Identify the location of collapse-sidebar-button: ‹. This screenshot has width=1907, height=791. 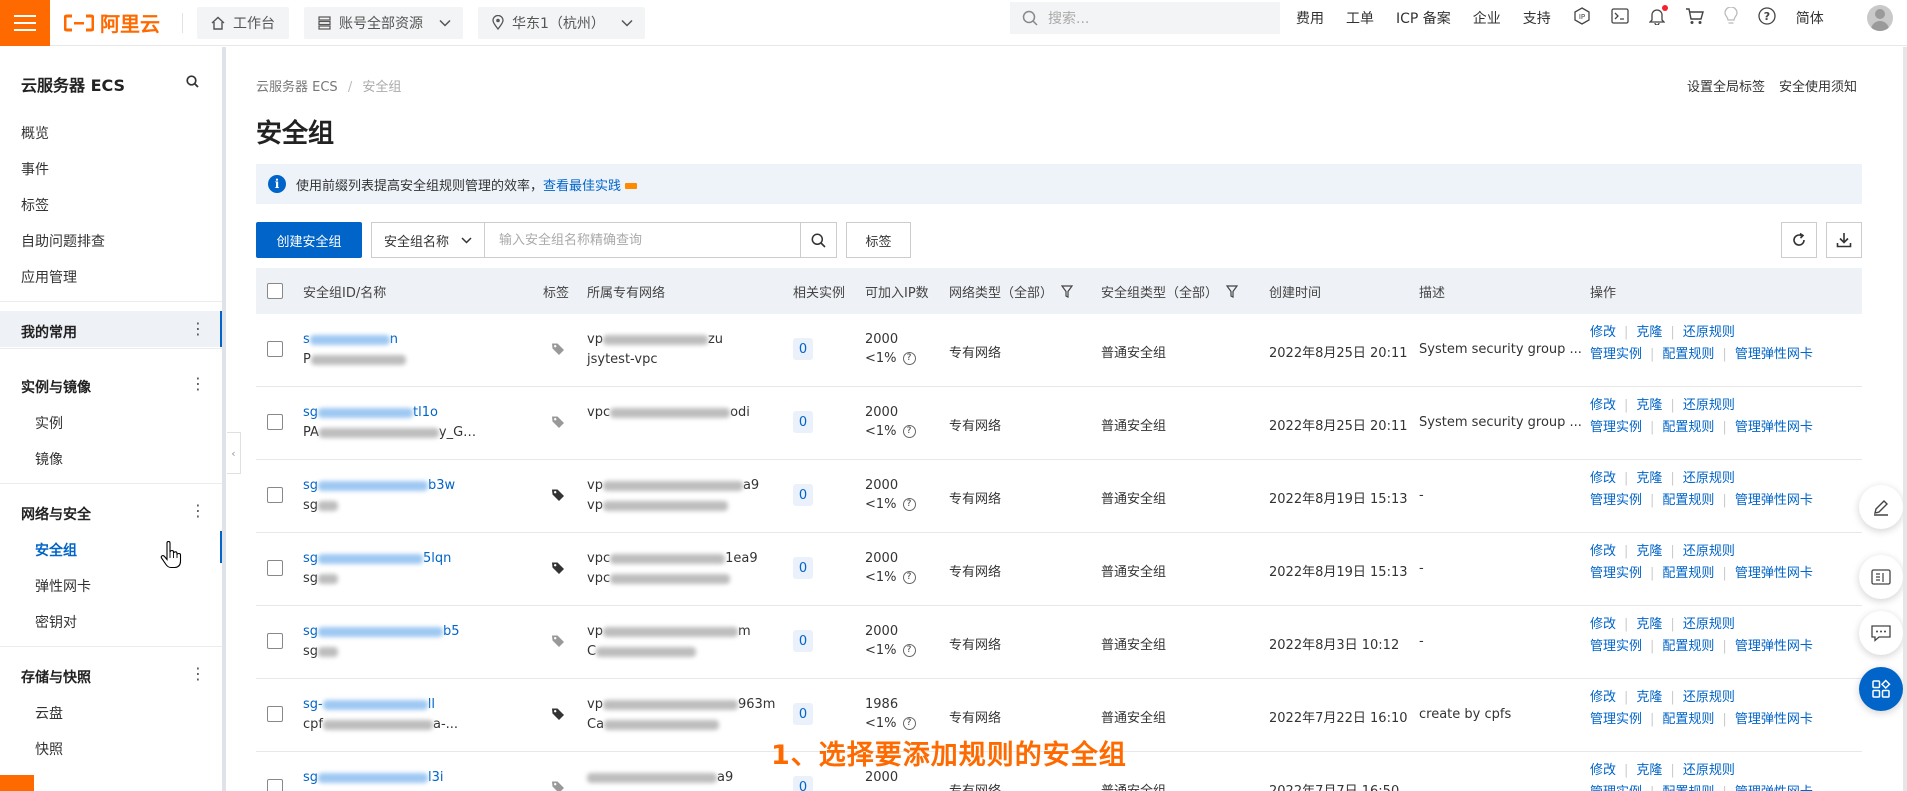
(234, 453).